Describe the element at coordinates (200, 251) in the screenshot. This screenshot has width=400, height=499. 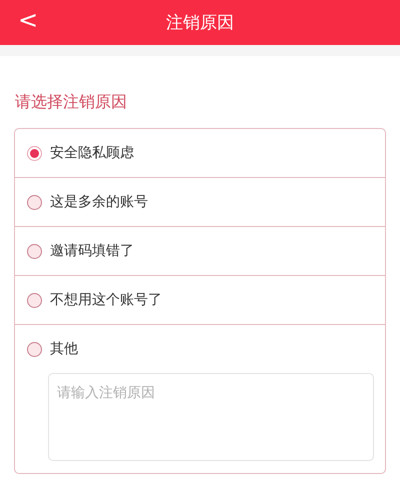
I see `reason-option: 邀请码填错了` at that location.